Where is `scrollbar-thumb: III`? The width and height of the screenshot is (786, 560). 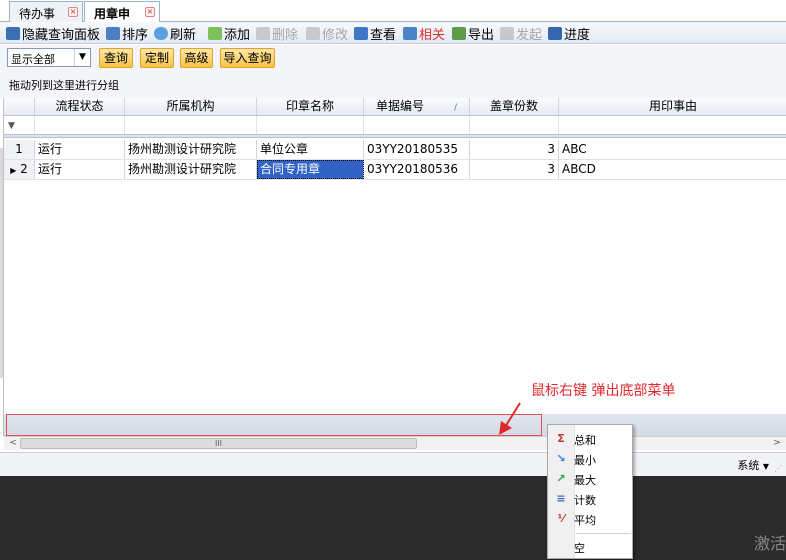 scrollbar-thumb: III is located at coordinates (218, 443).